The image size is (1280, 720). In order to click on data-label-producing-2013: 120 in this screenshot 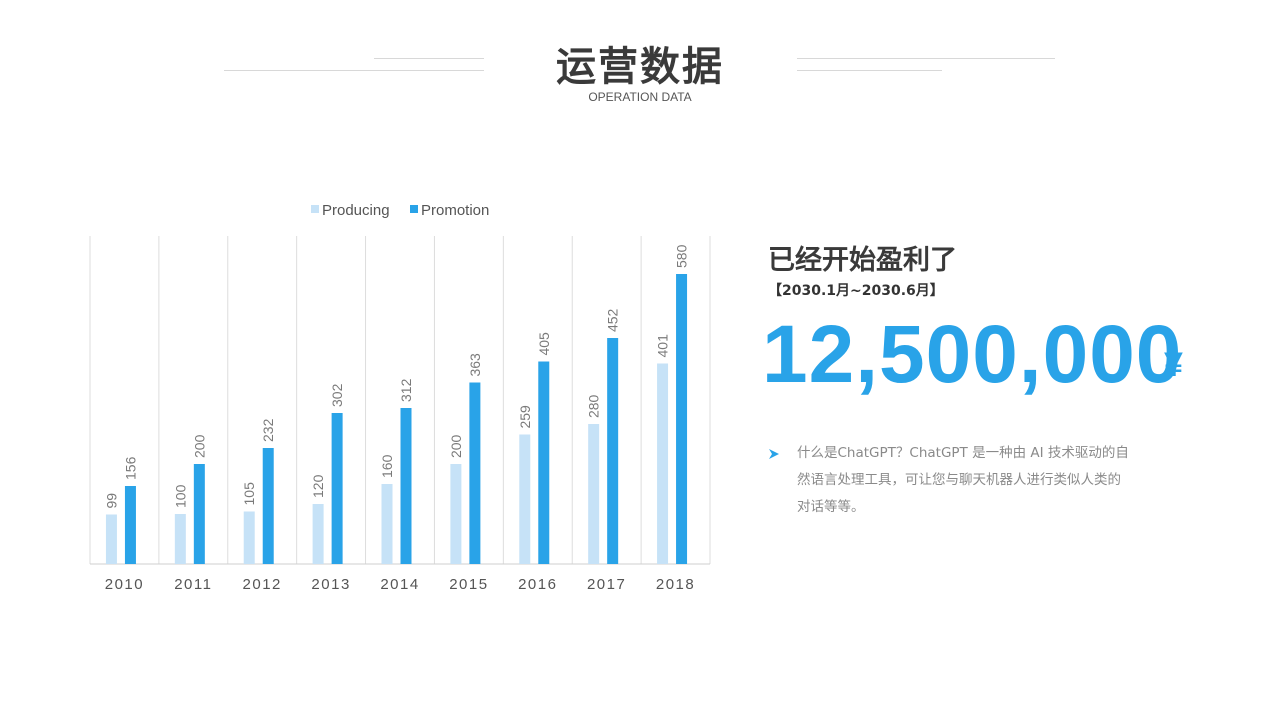, I will do `click(318, 486)`.